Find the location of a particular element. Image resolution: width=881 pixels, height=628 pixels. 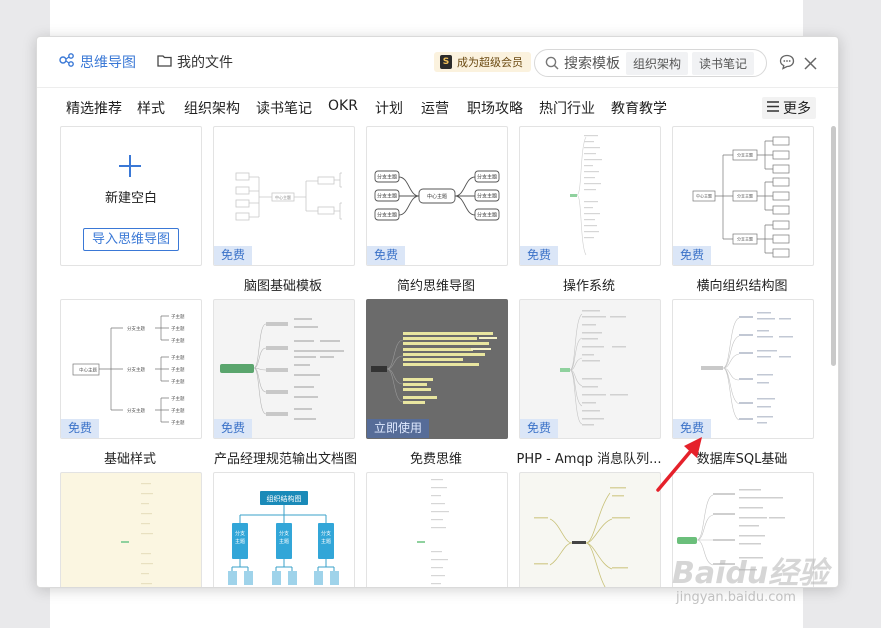

watermark-logo: Baidu经验 is located at coordinates (750, 573).